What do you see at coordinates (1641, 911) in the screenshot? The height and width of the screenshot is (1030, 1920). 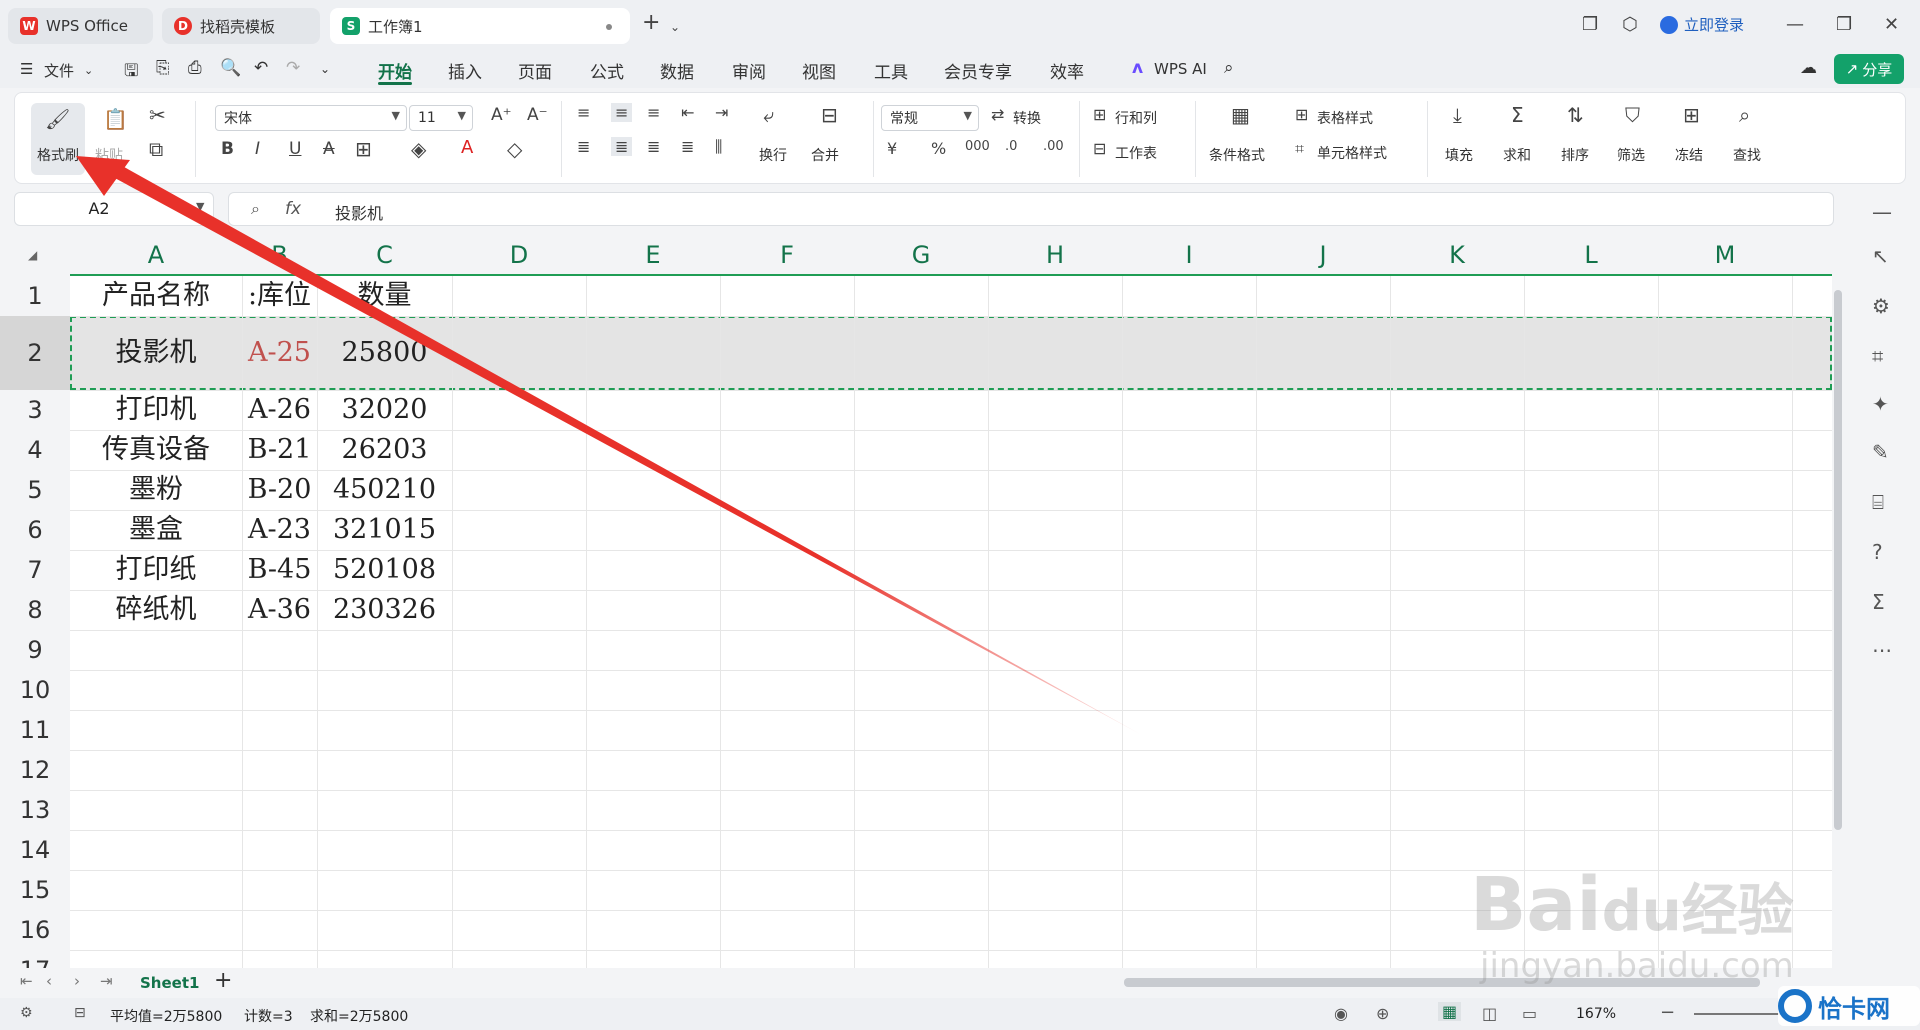 I see `watermark-text: du` at bounding box center [1641, 911].